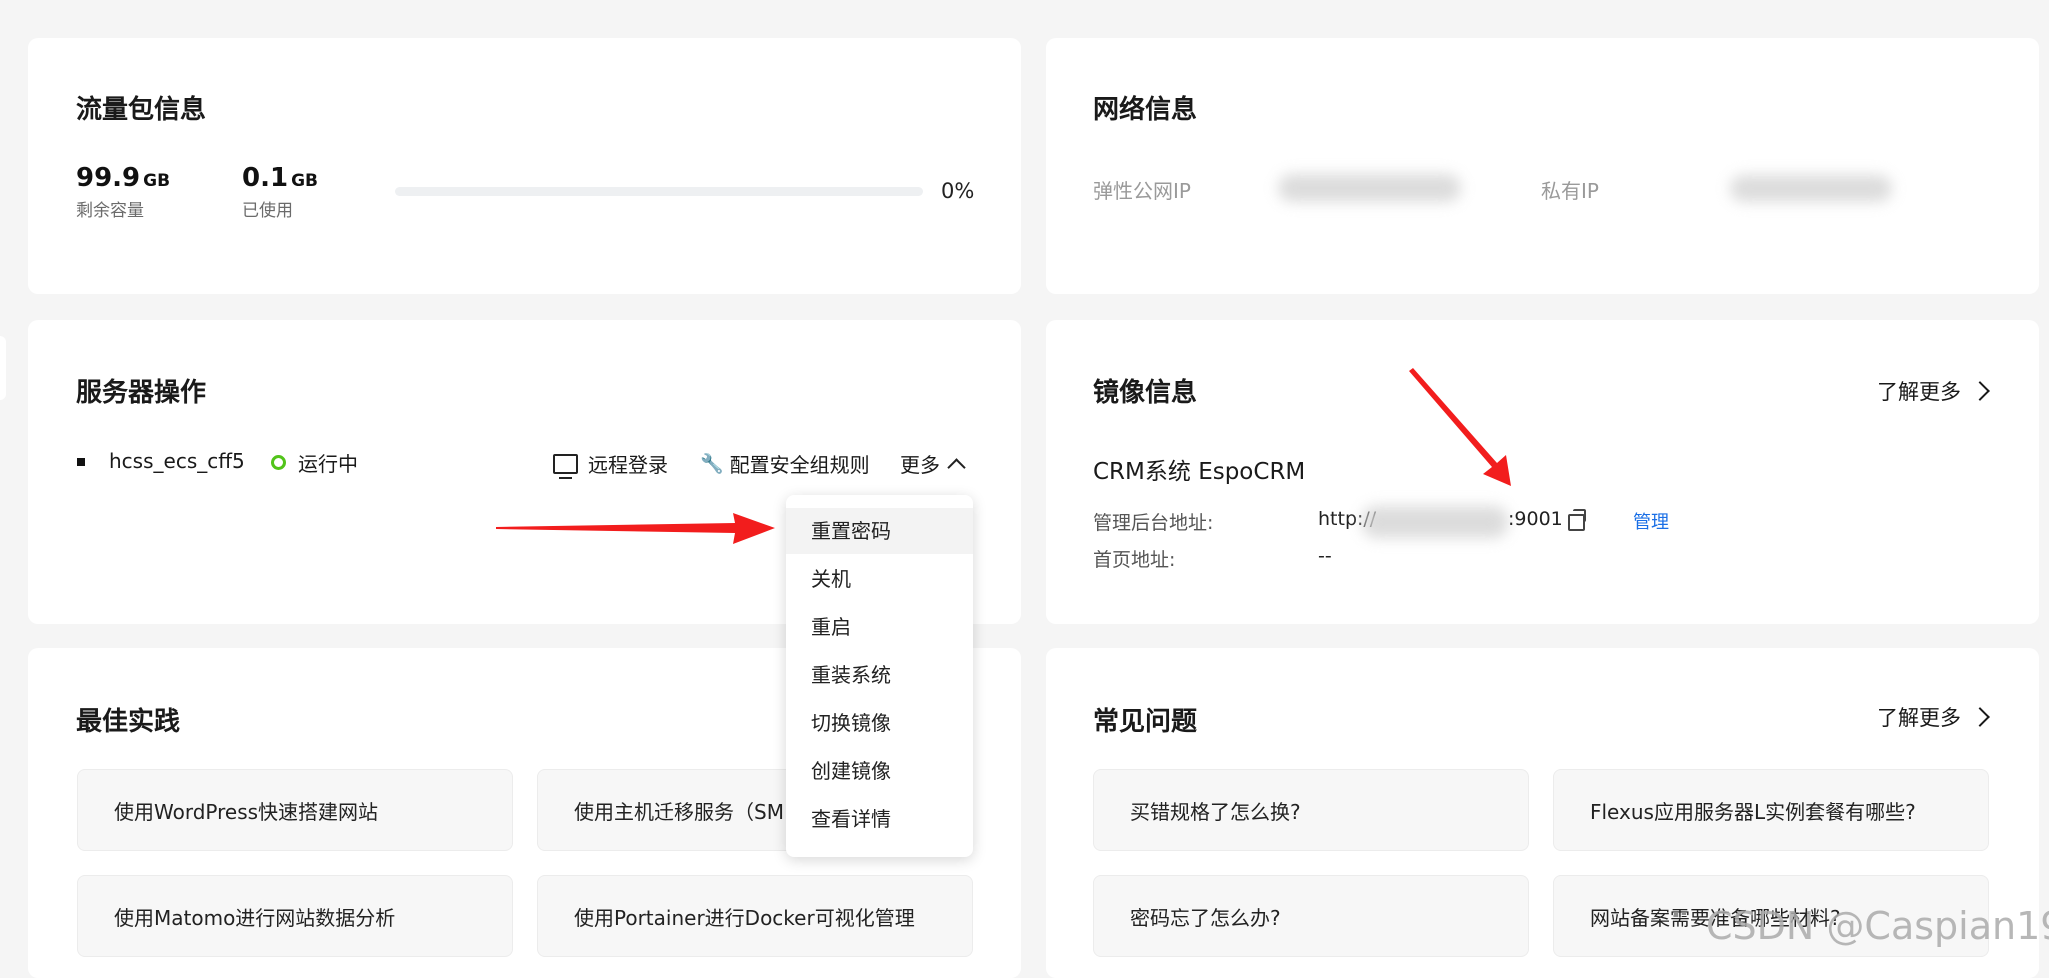  Describe the element at coordinates (1153, 523) in the screenshot. I see `admin-url-label: 管理后台地址:` at that location.